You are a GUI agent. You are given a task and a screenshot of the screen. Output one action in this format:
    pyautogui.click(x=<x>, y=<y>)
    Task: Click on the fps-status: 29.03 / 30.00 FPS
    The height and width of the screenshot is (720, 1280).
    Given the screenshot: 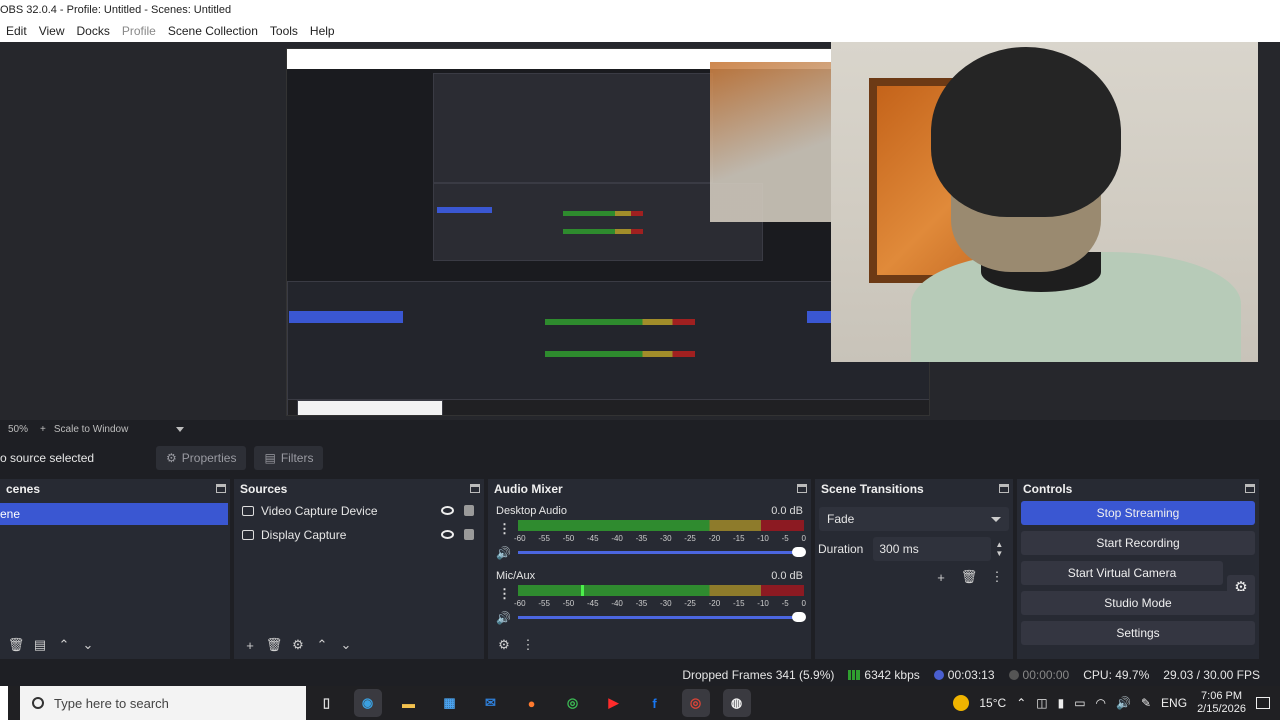 What is the action you would take?
    pyautogui.click(x=1211, y=675)
    